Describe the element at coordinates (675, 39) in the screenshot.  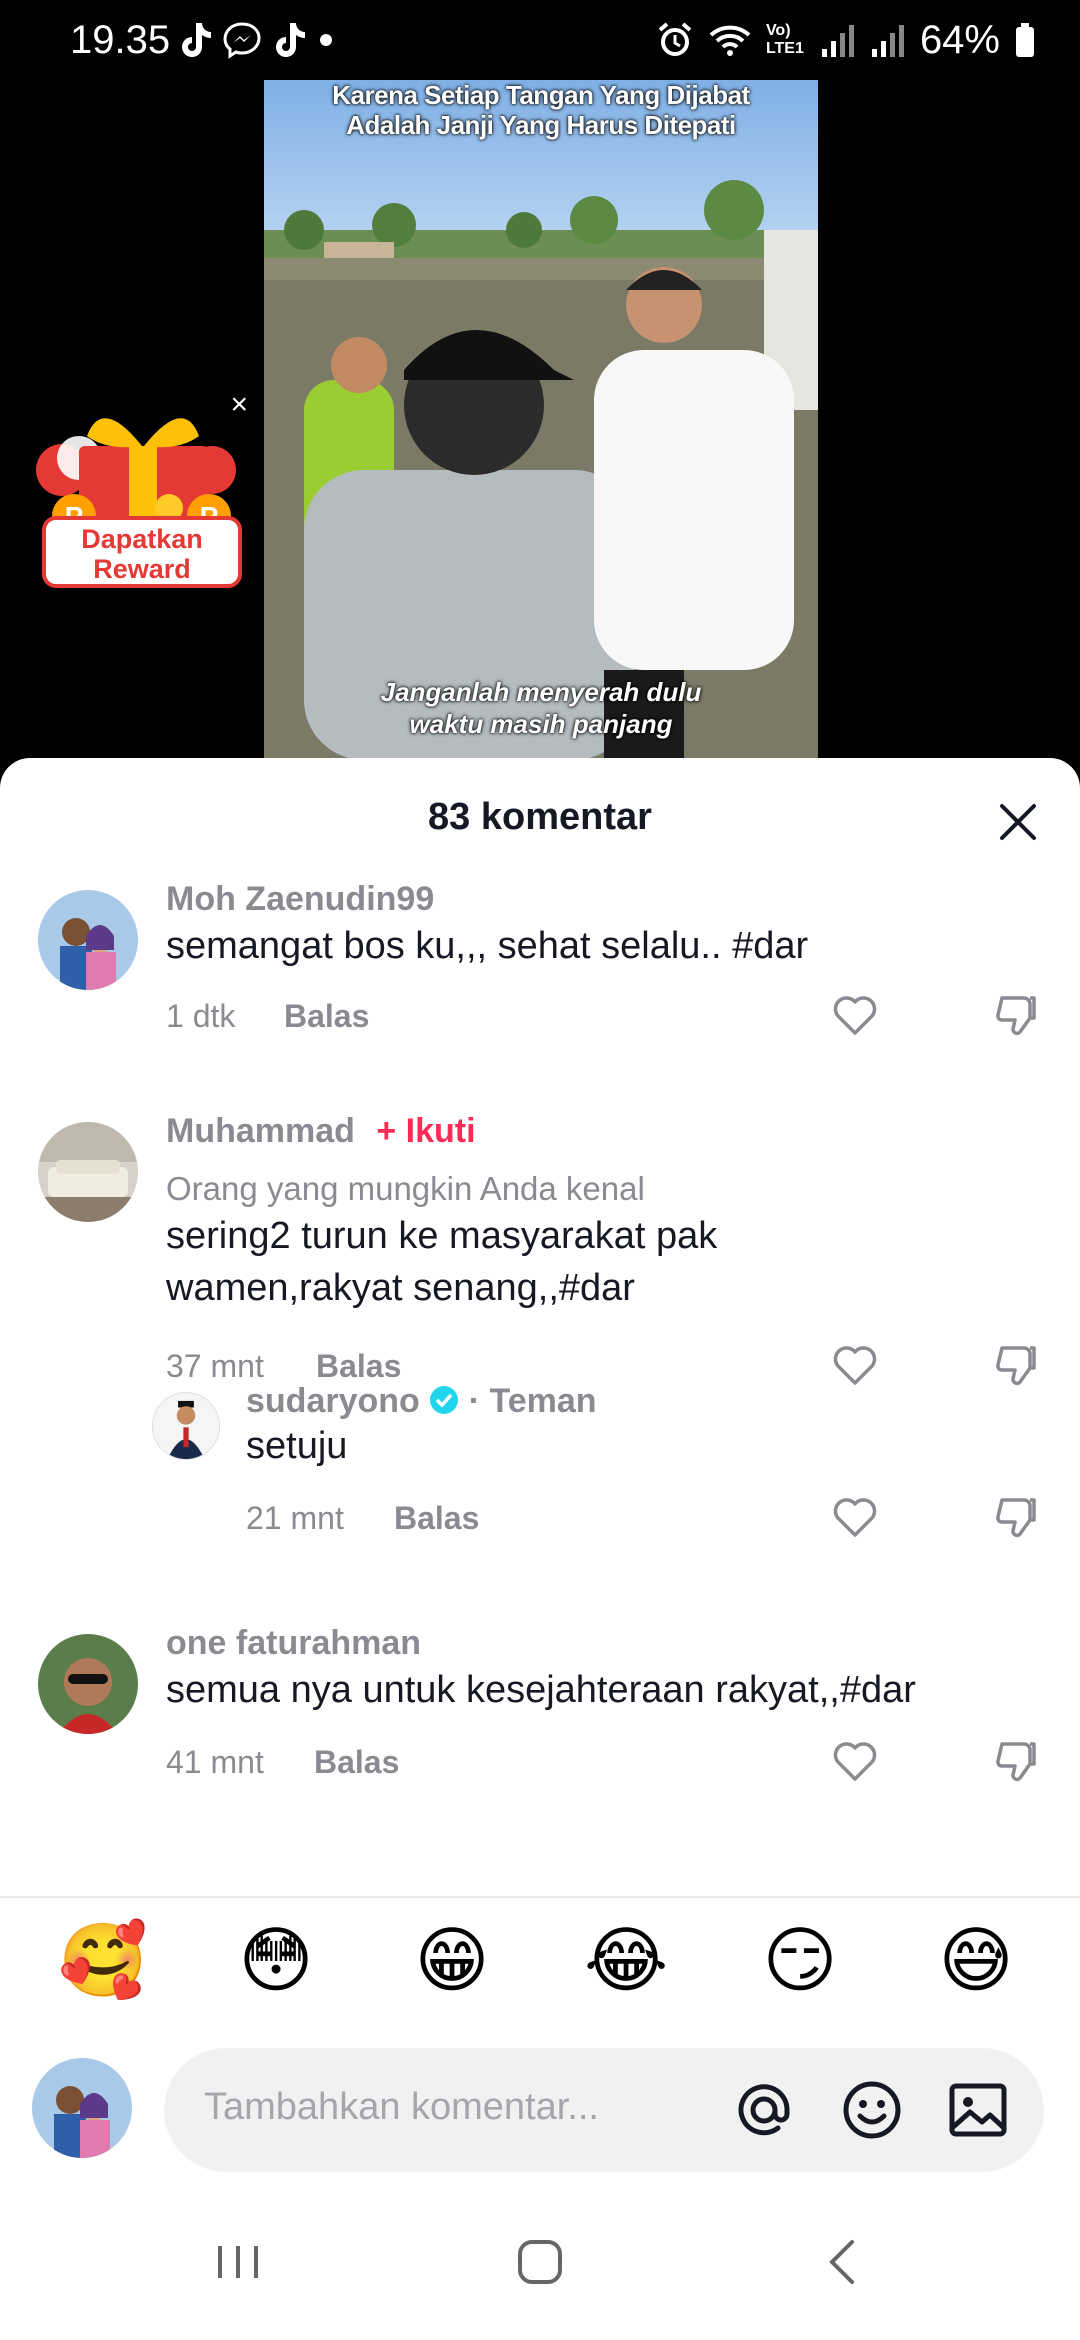
I see `alarm-icon` at that location.